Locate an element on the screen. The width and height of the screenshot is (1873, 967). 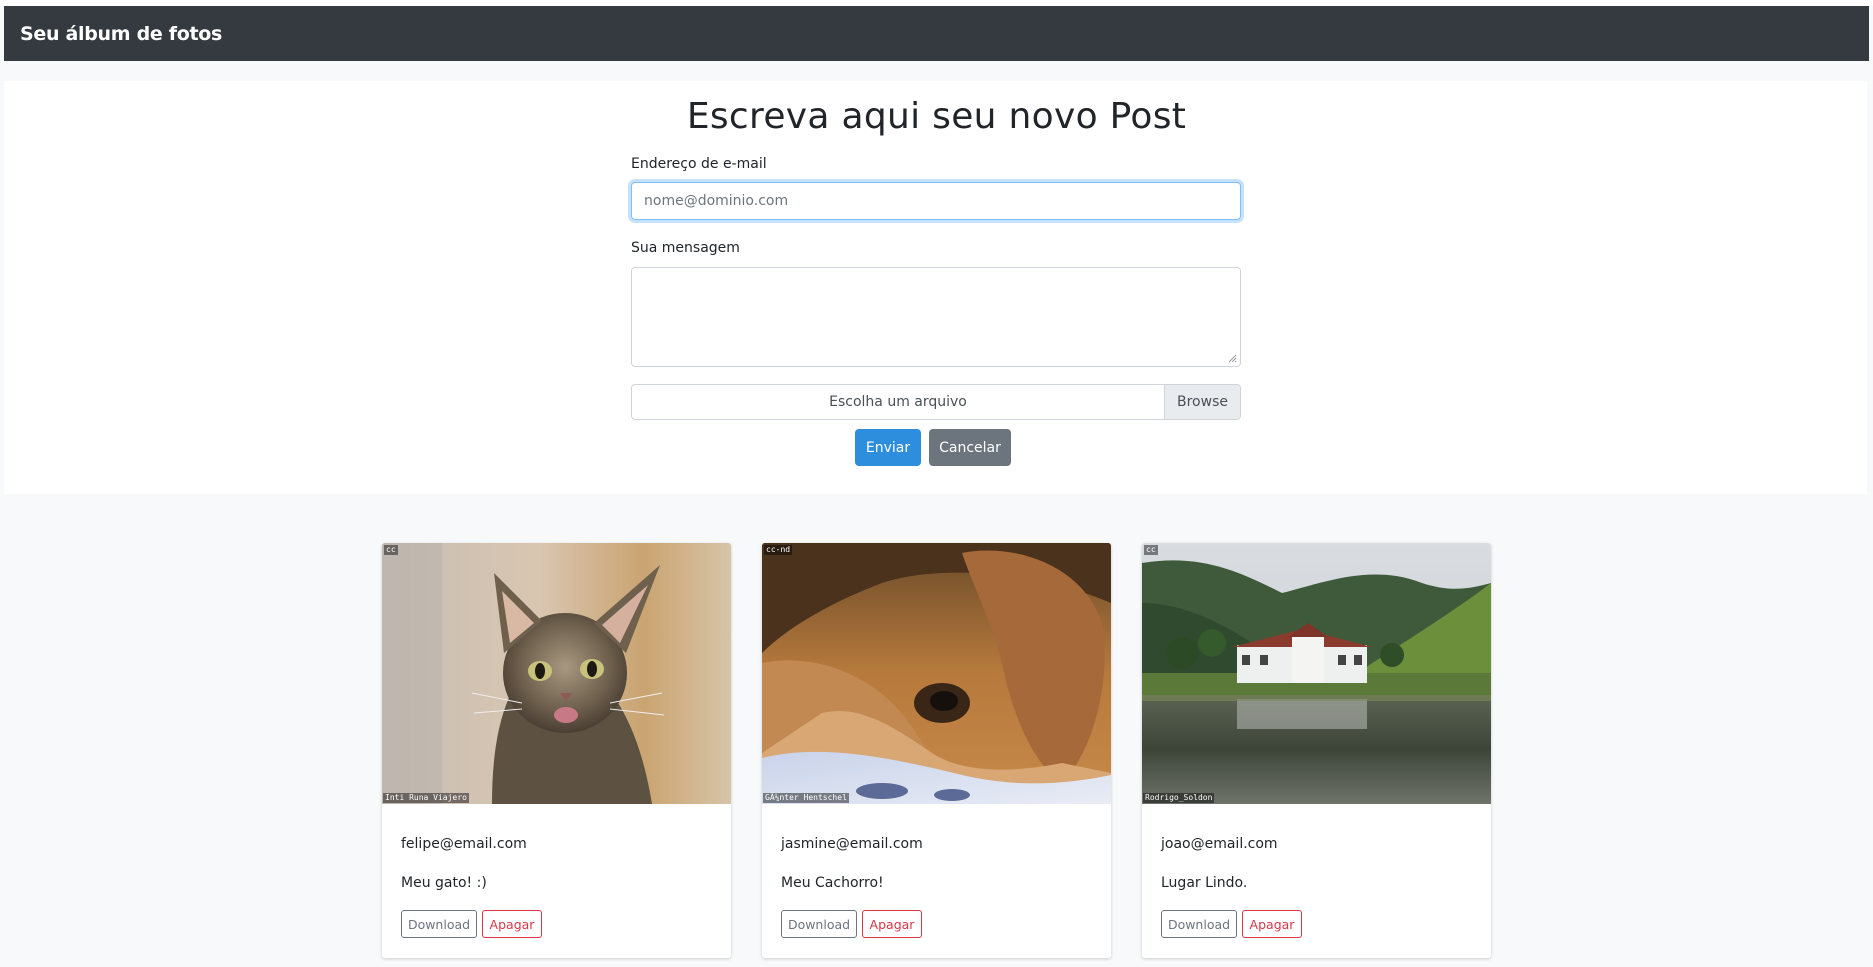
cancel-button: Cancelar is located at coordinates (970, 447).